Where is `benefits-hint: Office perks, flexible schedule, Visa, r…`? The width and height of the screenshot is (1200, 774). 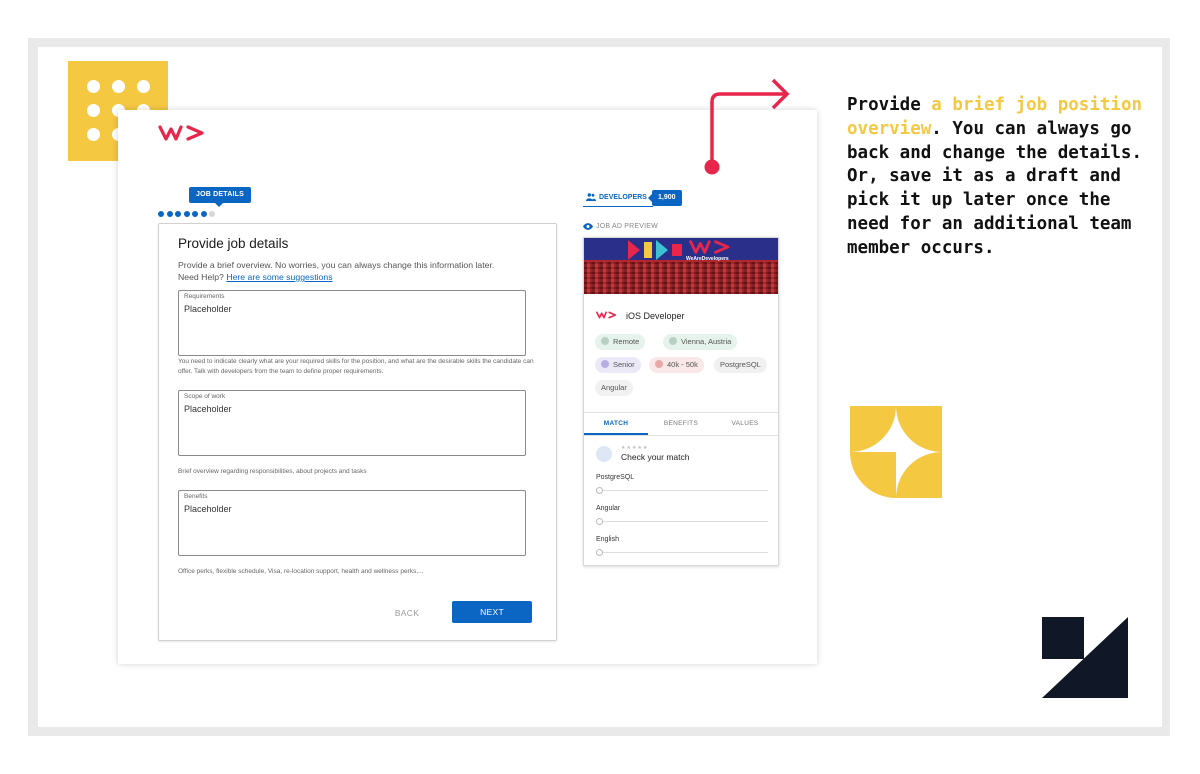
benefits-hint: Office perks, flexible schedule, Visa, r… is located at coordinates (301, 571).